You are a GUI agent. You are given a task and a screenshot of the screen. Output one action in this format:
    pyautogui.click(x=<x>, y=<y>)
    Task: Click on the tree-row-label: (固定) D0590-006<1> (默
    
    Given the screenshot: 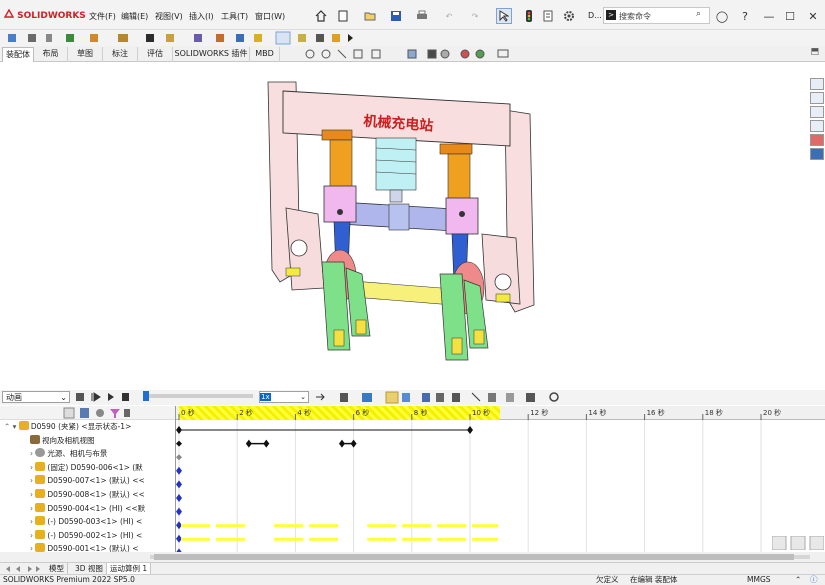 What is the action you would take?
    pyautogui.click(x=95, y=467)
    